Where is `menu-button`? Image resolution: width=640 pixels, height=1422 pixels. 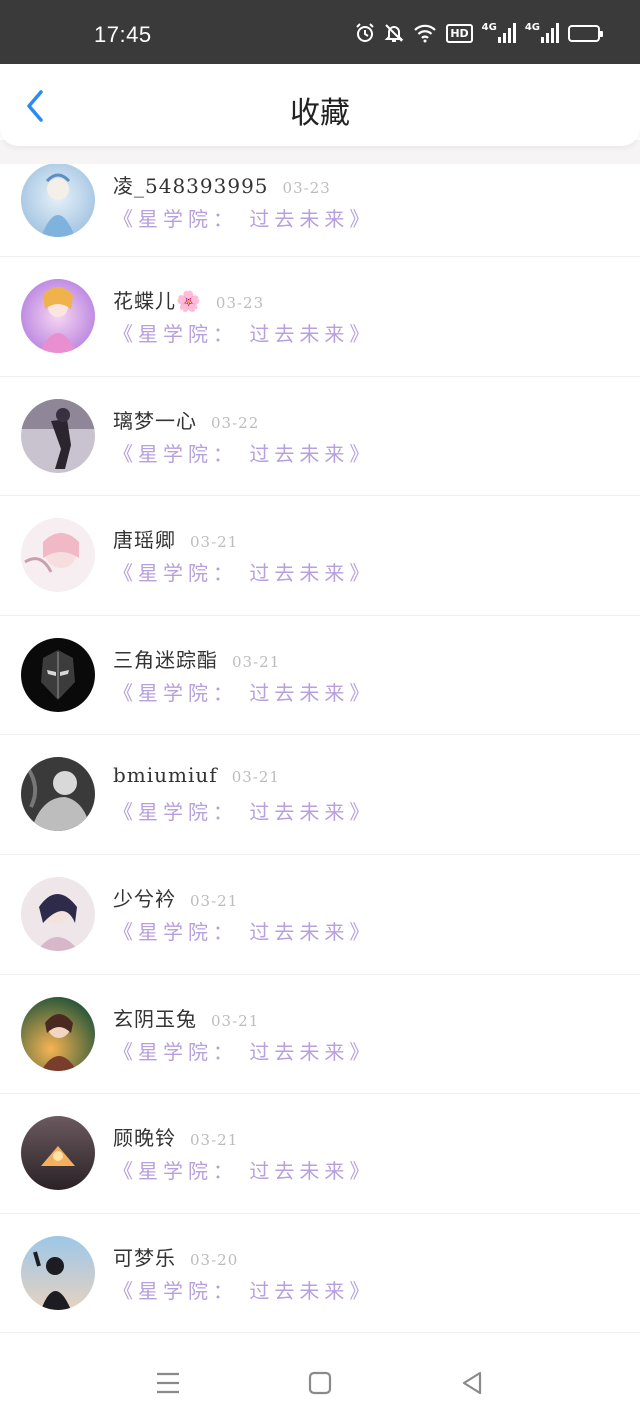 menu-button is located at coordinates (168, 1383).